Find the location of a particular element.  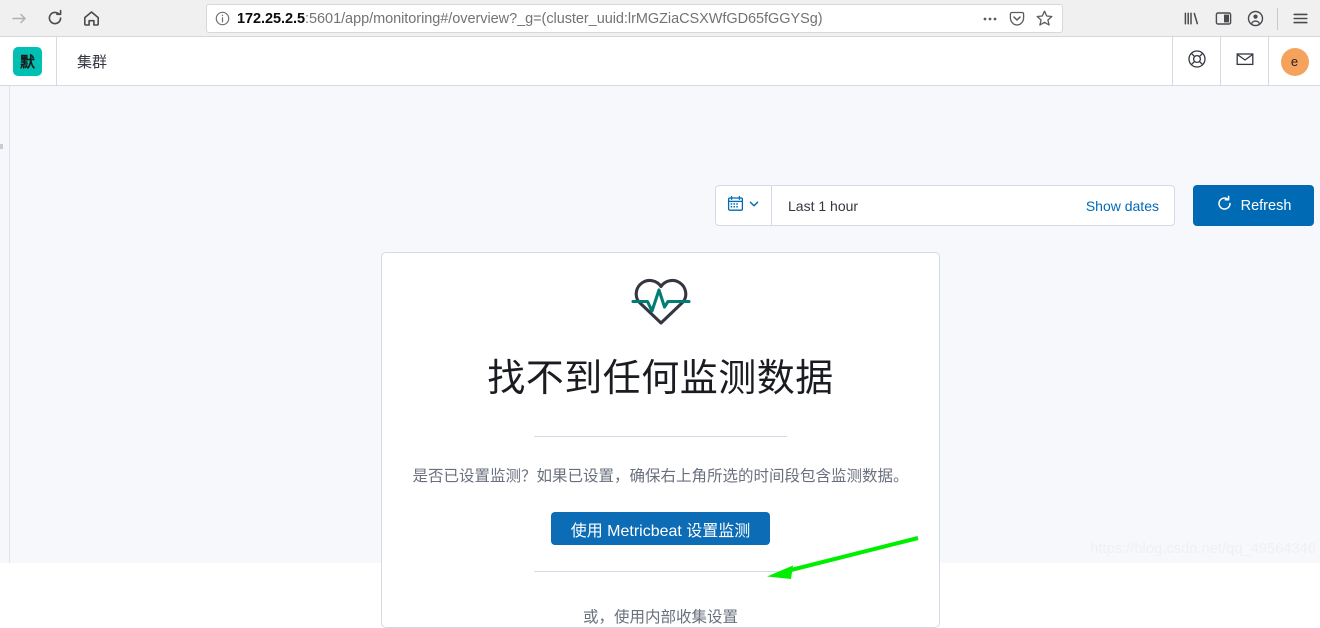

library-icon is located at coordinates (1191, 18).